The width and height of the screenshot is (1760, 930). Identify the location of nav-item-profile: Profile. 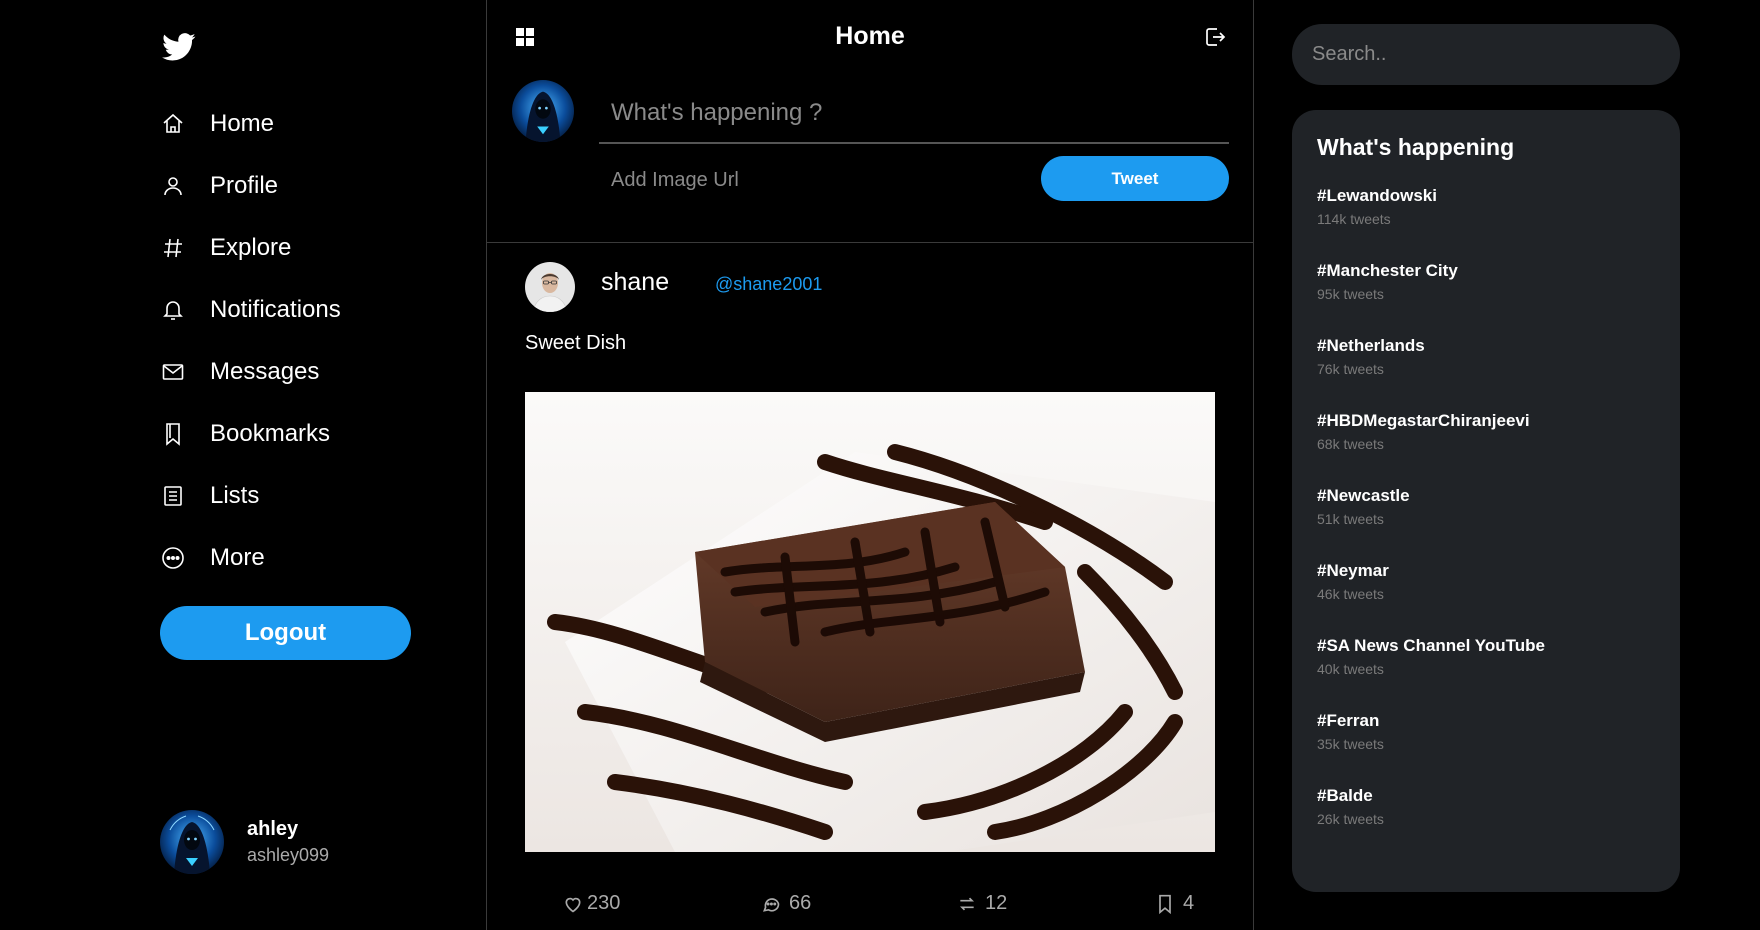
(290, 186).